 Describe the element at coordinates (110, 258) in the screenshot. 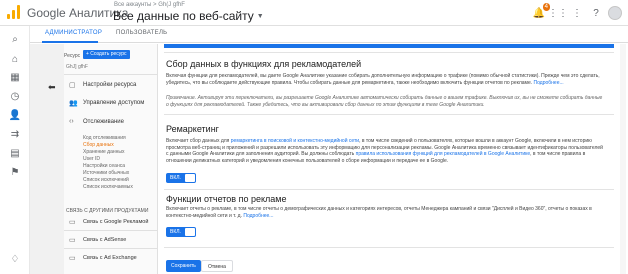

I see `nav-item-ad-exchange: Связь с Ad Exchange` at that location.